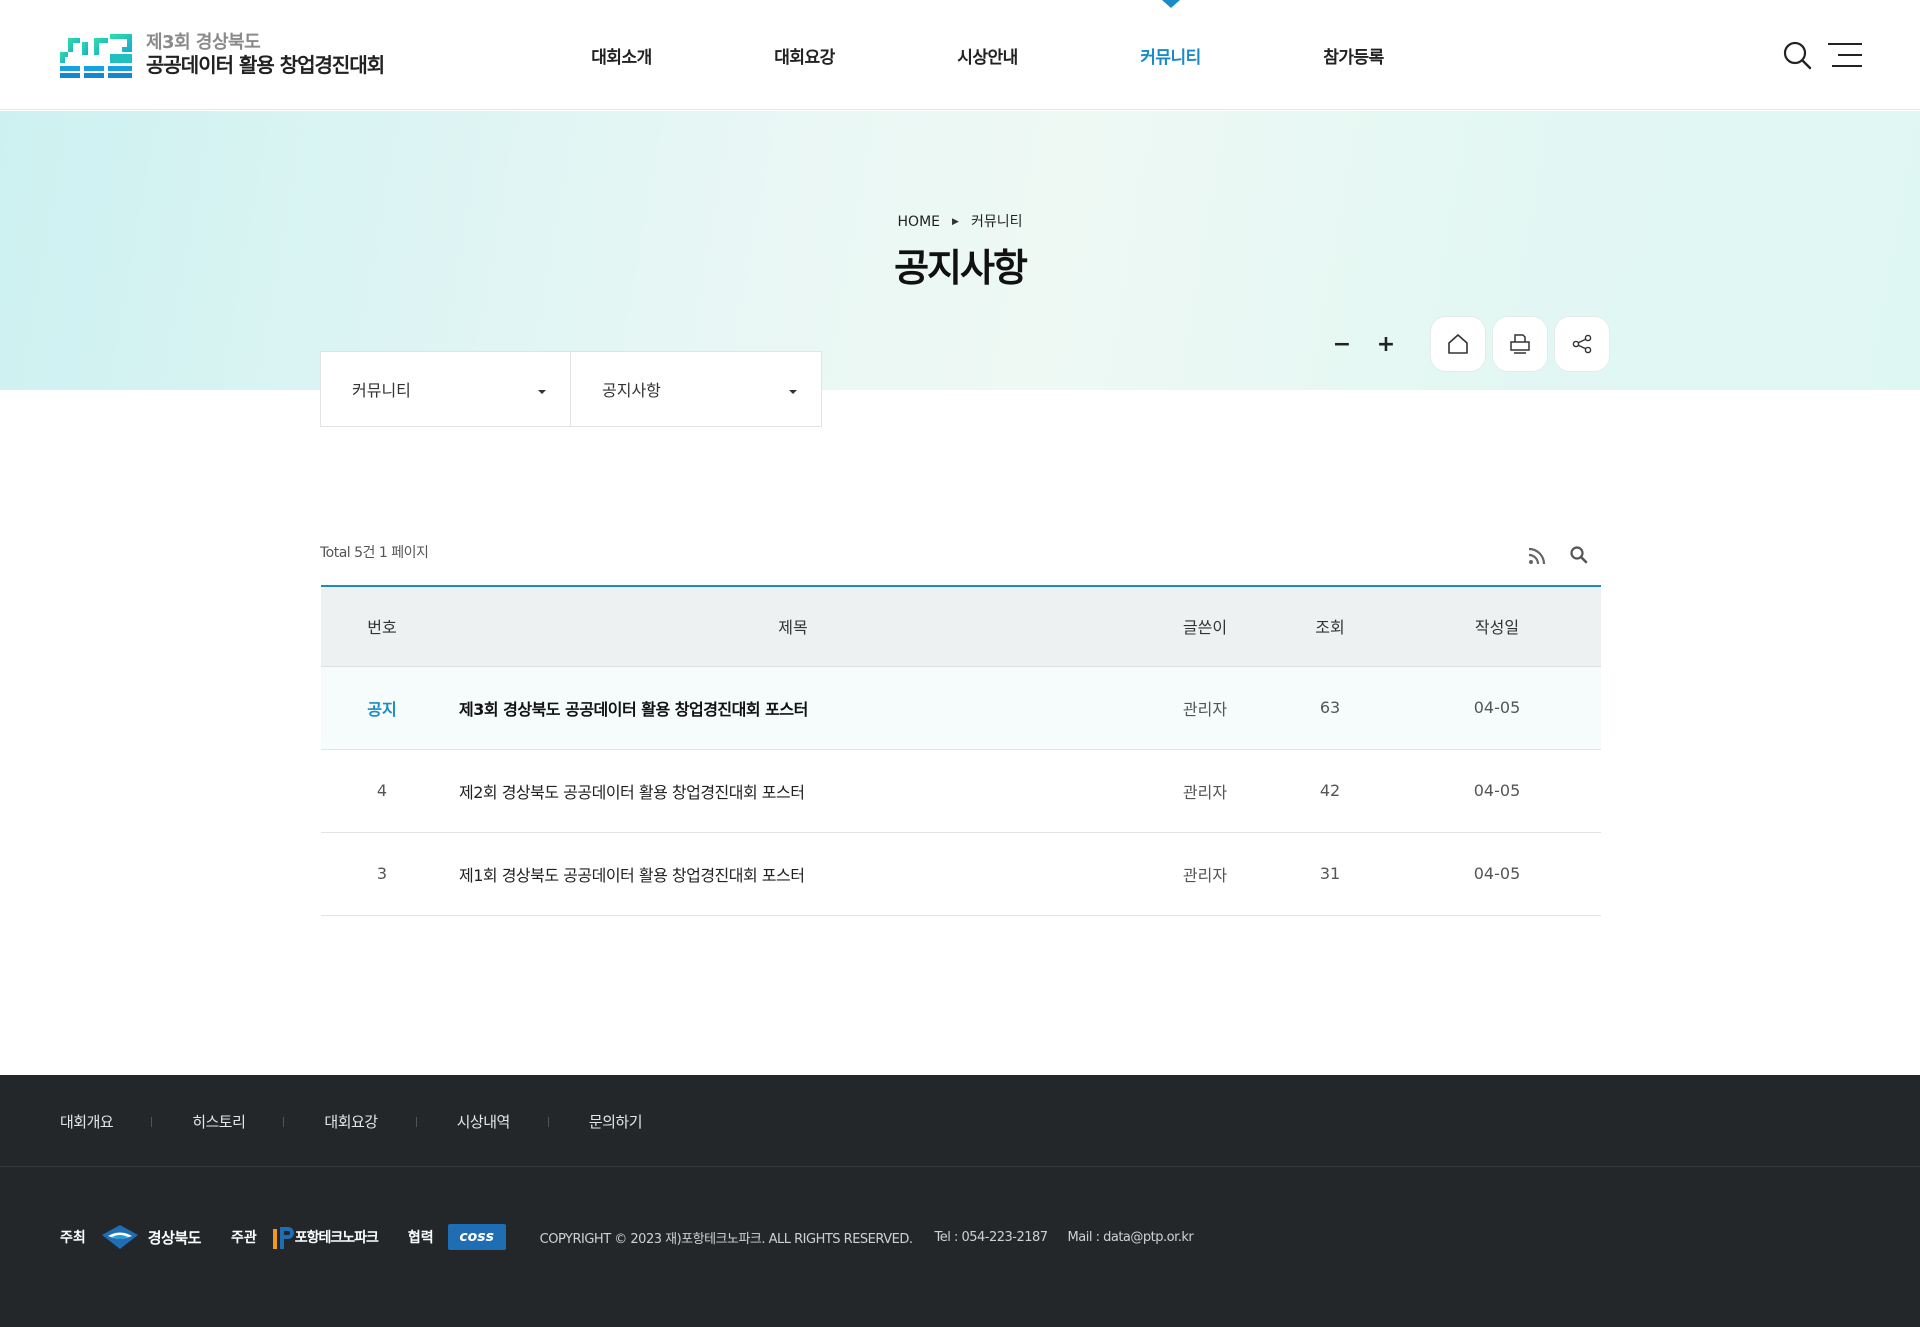  I want to click on row-views: 63, so click(1330, 708).